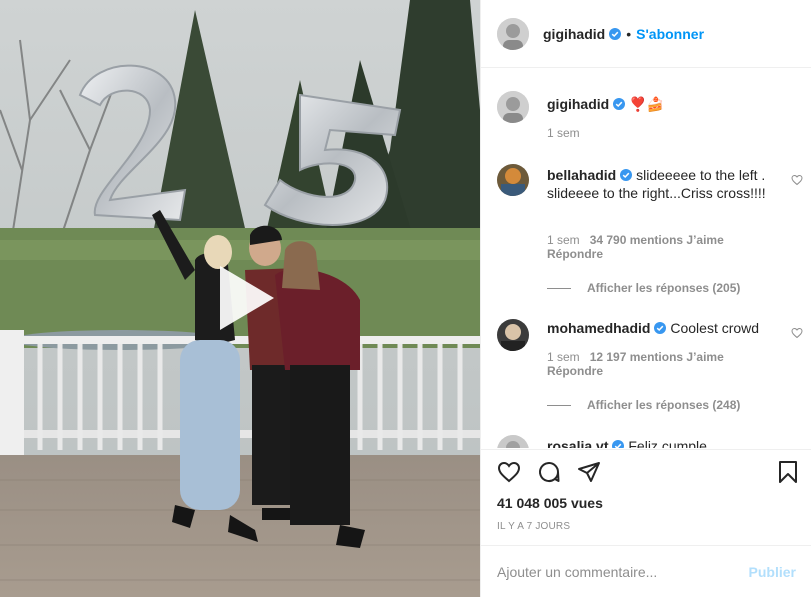 This screenshot has height=597, width=811. Describe the element at coordinates (623, 571) in the screenshot. I see `comment-input` at that location.